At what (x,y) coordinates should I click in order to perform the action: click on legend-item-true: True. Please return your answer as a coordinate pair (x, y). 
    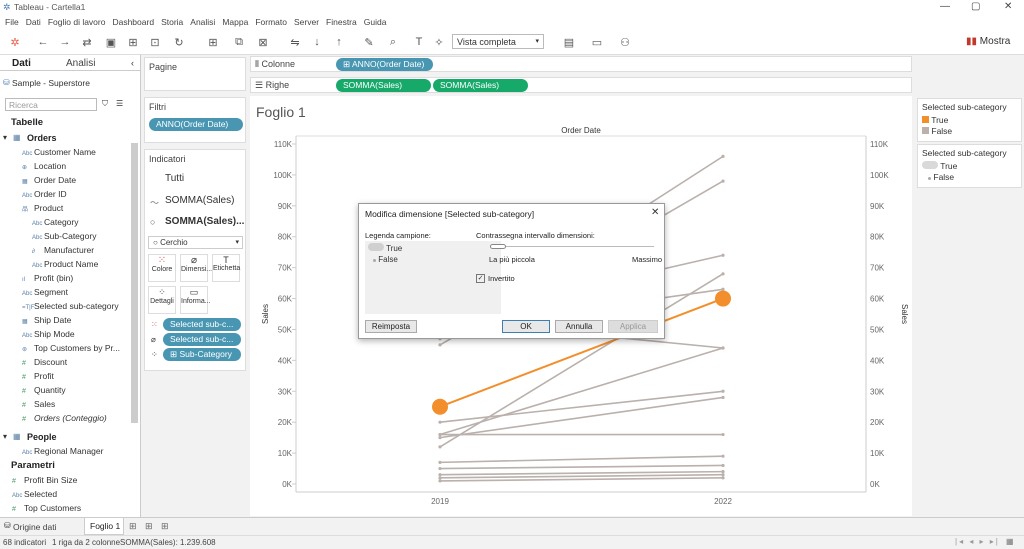
    Looking at the image, I should click on (969, 120).